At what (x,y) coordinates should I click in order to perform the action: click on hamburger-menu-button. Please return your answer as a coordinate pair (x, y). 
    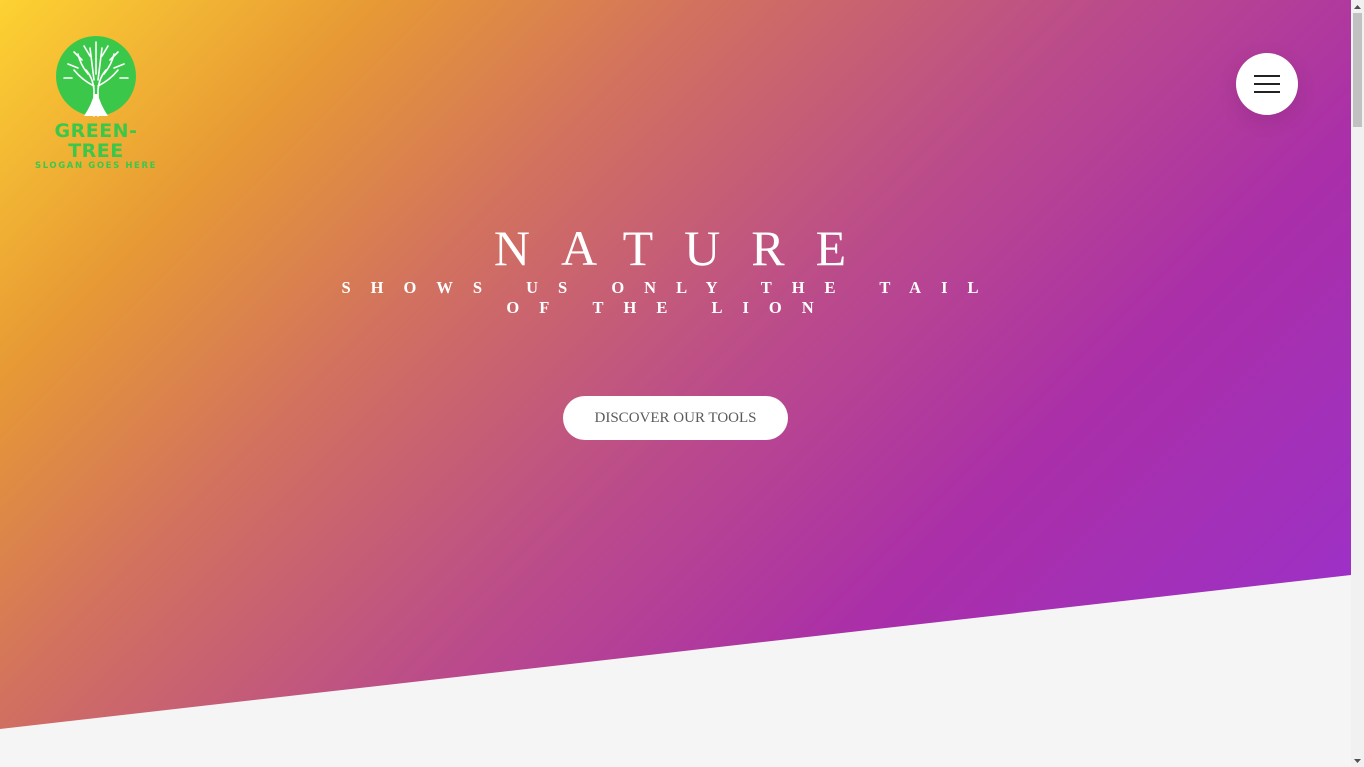
    Looking at the image, I should click on (1267, 84).